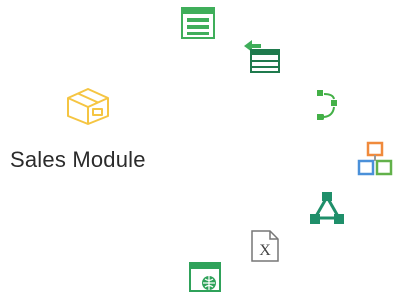 This screenshot has height=297, width=393. What do you see at coordinates (265, 250) in the screenshot?
I see `svg-text: X` at bounding box center [265, 250].